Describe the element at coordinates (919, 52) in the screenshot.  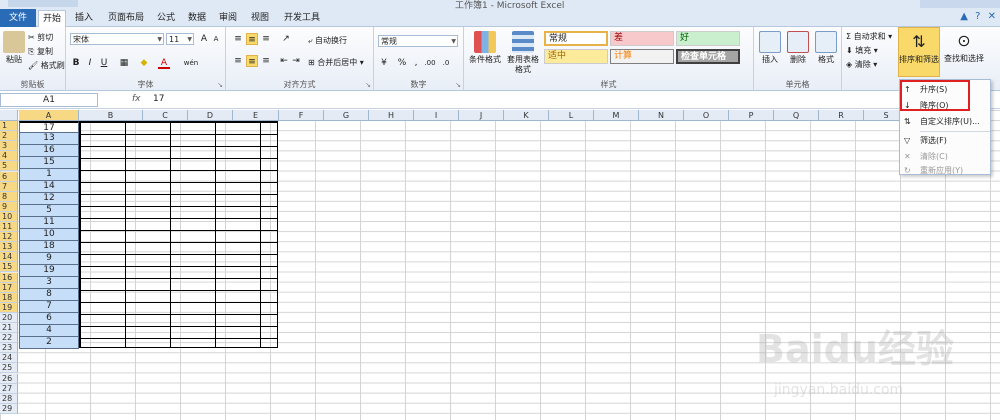
I see `sort-filter-button: ⇅ 排序和筛选` at that location.